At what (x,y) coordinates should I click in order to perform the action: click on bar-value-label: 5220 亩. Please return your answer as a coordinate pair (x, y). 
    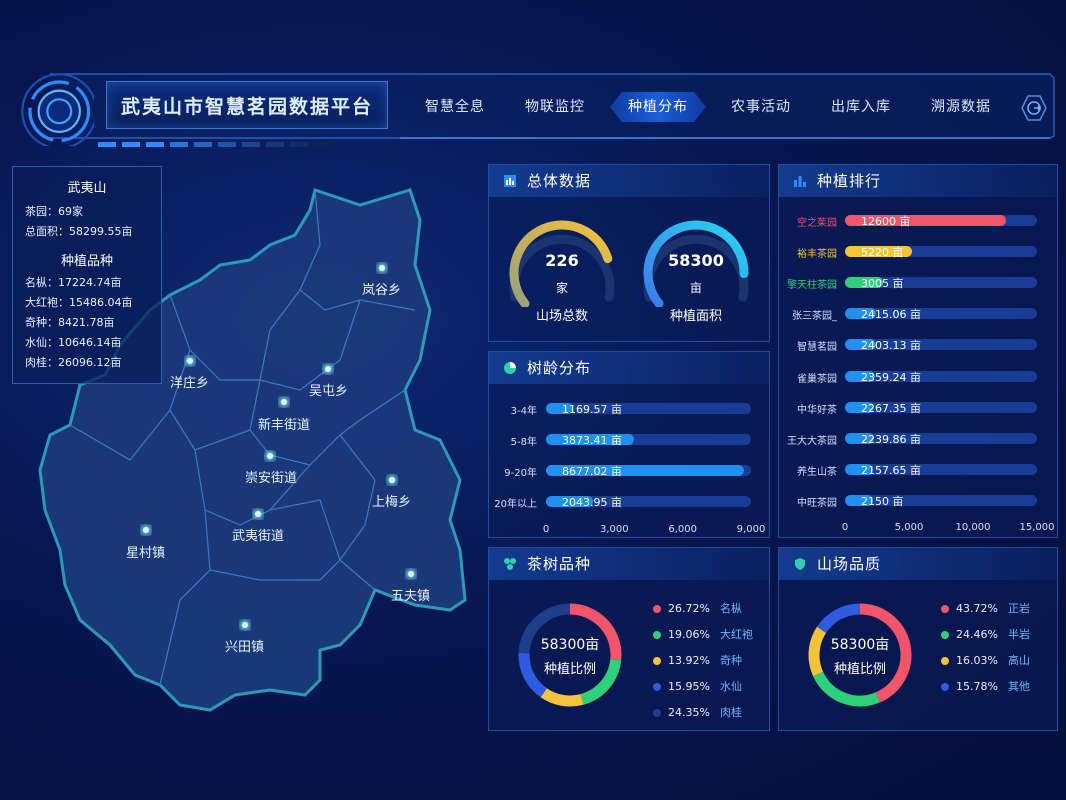
    Looking at the image, I should click on (882, 253).